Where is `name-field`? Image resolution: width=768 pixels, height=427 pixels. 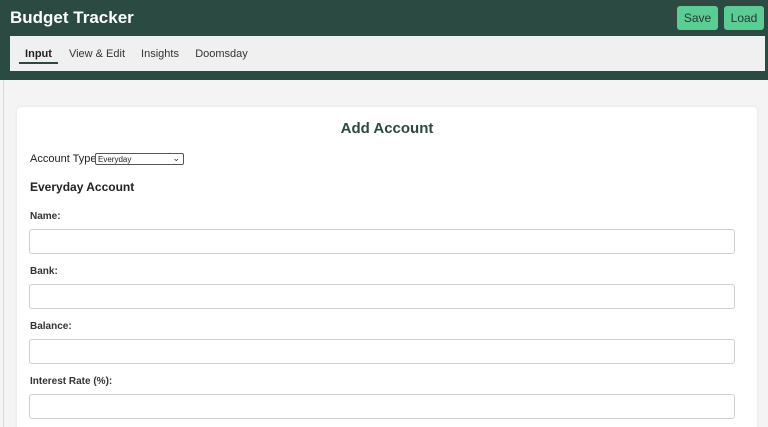 name-field is located at coordinates (382, 241).